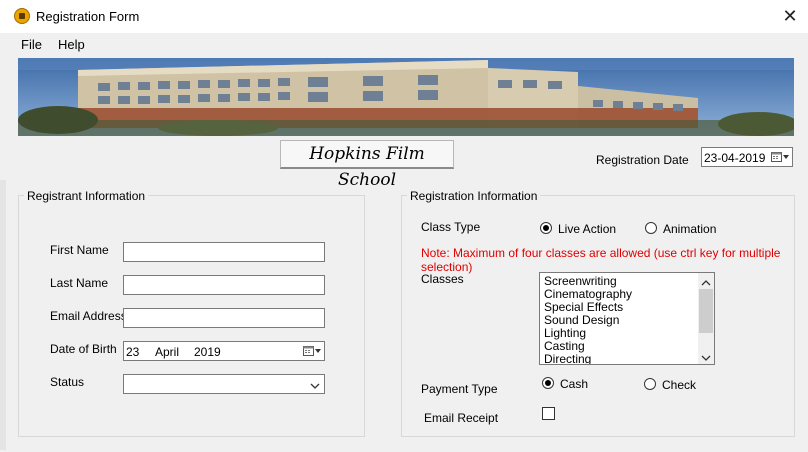 The width and height of the screenshot is (808, 452). What do you see at coordinates (459, 389) in the screenshot?
I see `payment-type-label: Payment Type` at bounding box center [459, 389].